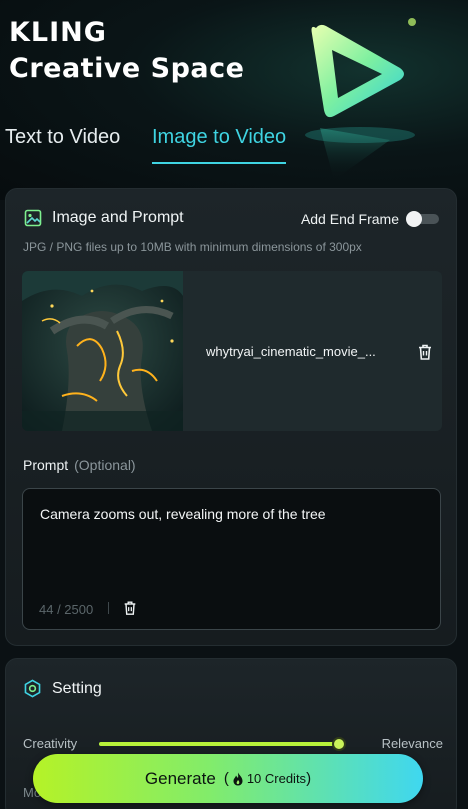 Image resolution: width=468 pixels, height=809 pixels. I want to click on flame-icon, so click(238, 778).